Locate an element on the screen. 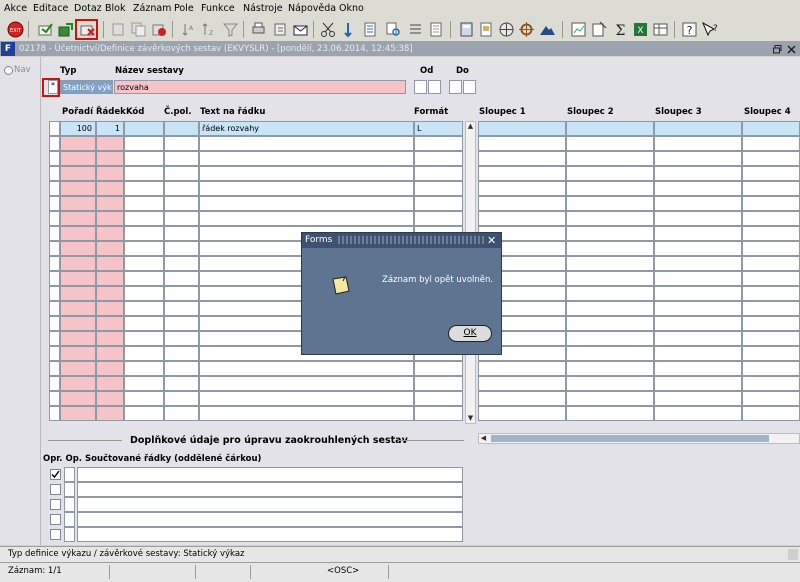 Image resolution: width=800 pixels, height=582 pixels. clear-record-icon is located at coordinates (158, 29).